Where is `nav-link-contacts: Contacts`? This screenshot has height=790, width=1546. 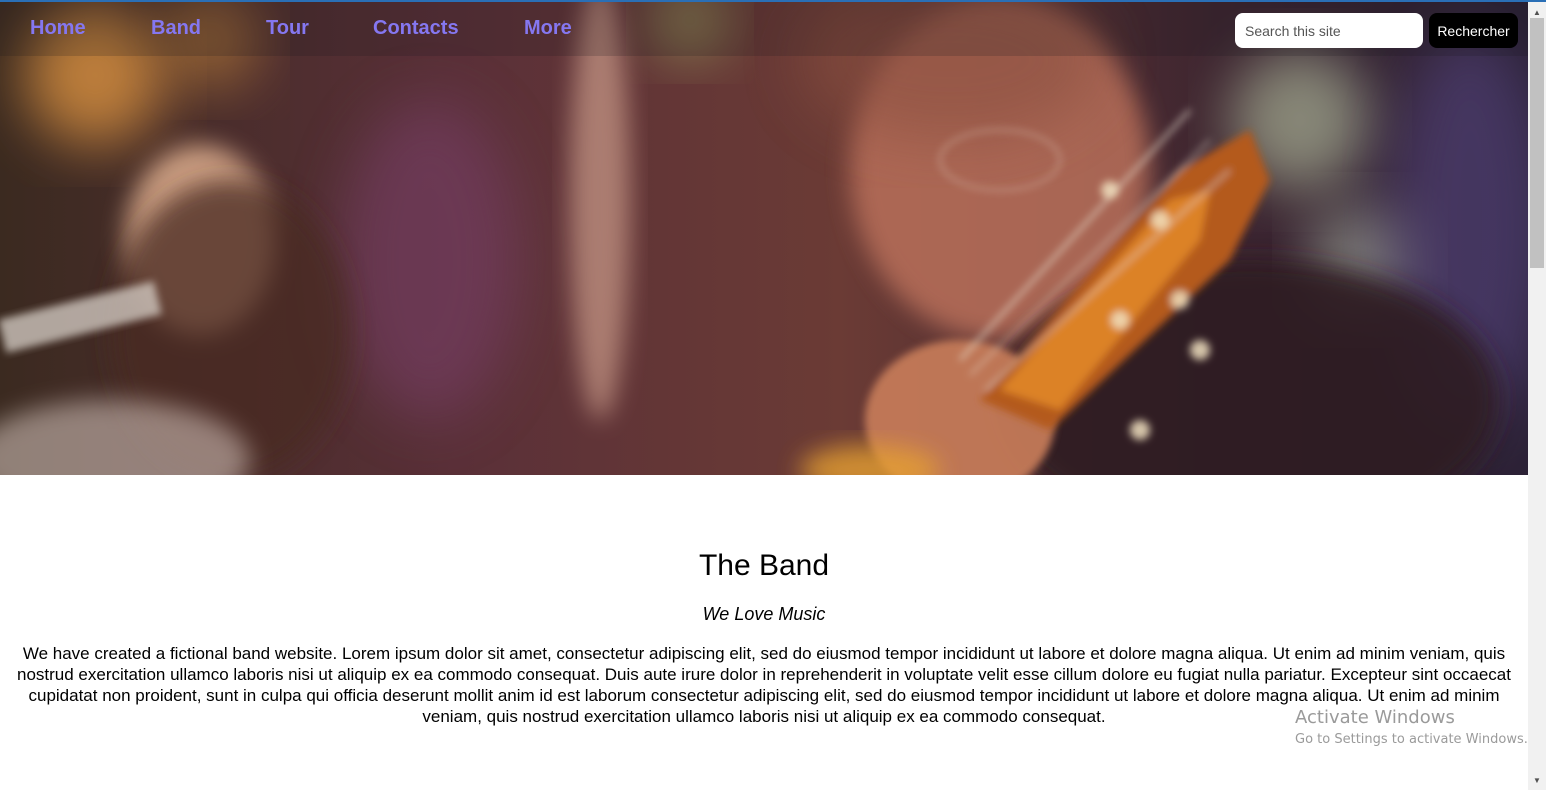
nav-link-contacts: Contacts is located at coordinates (448, 28).